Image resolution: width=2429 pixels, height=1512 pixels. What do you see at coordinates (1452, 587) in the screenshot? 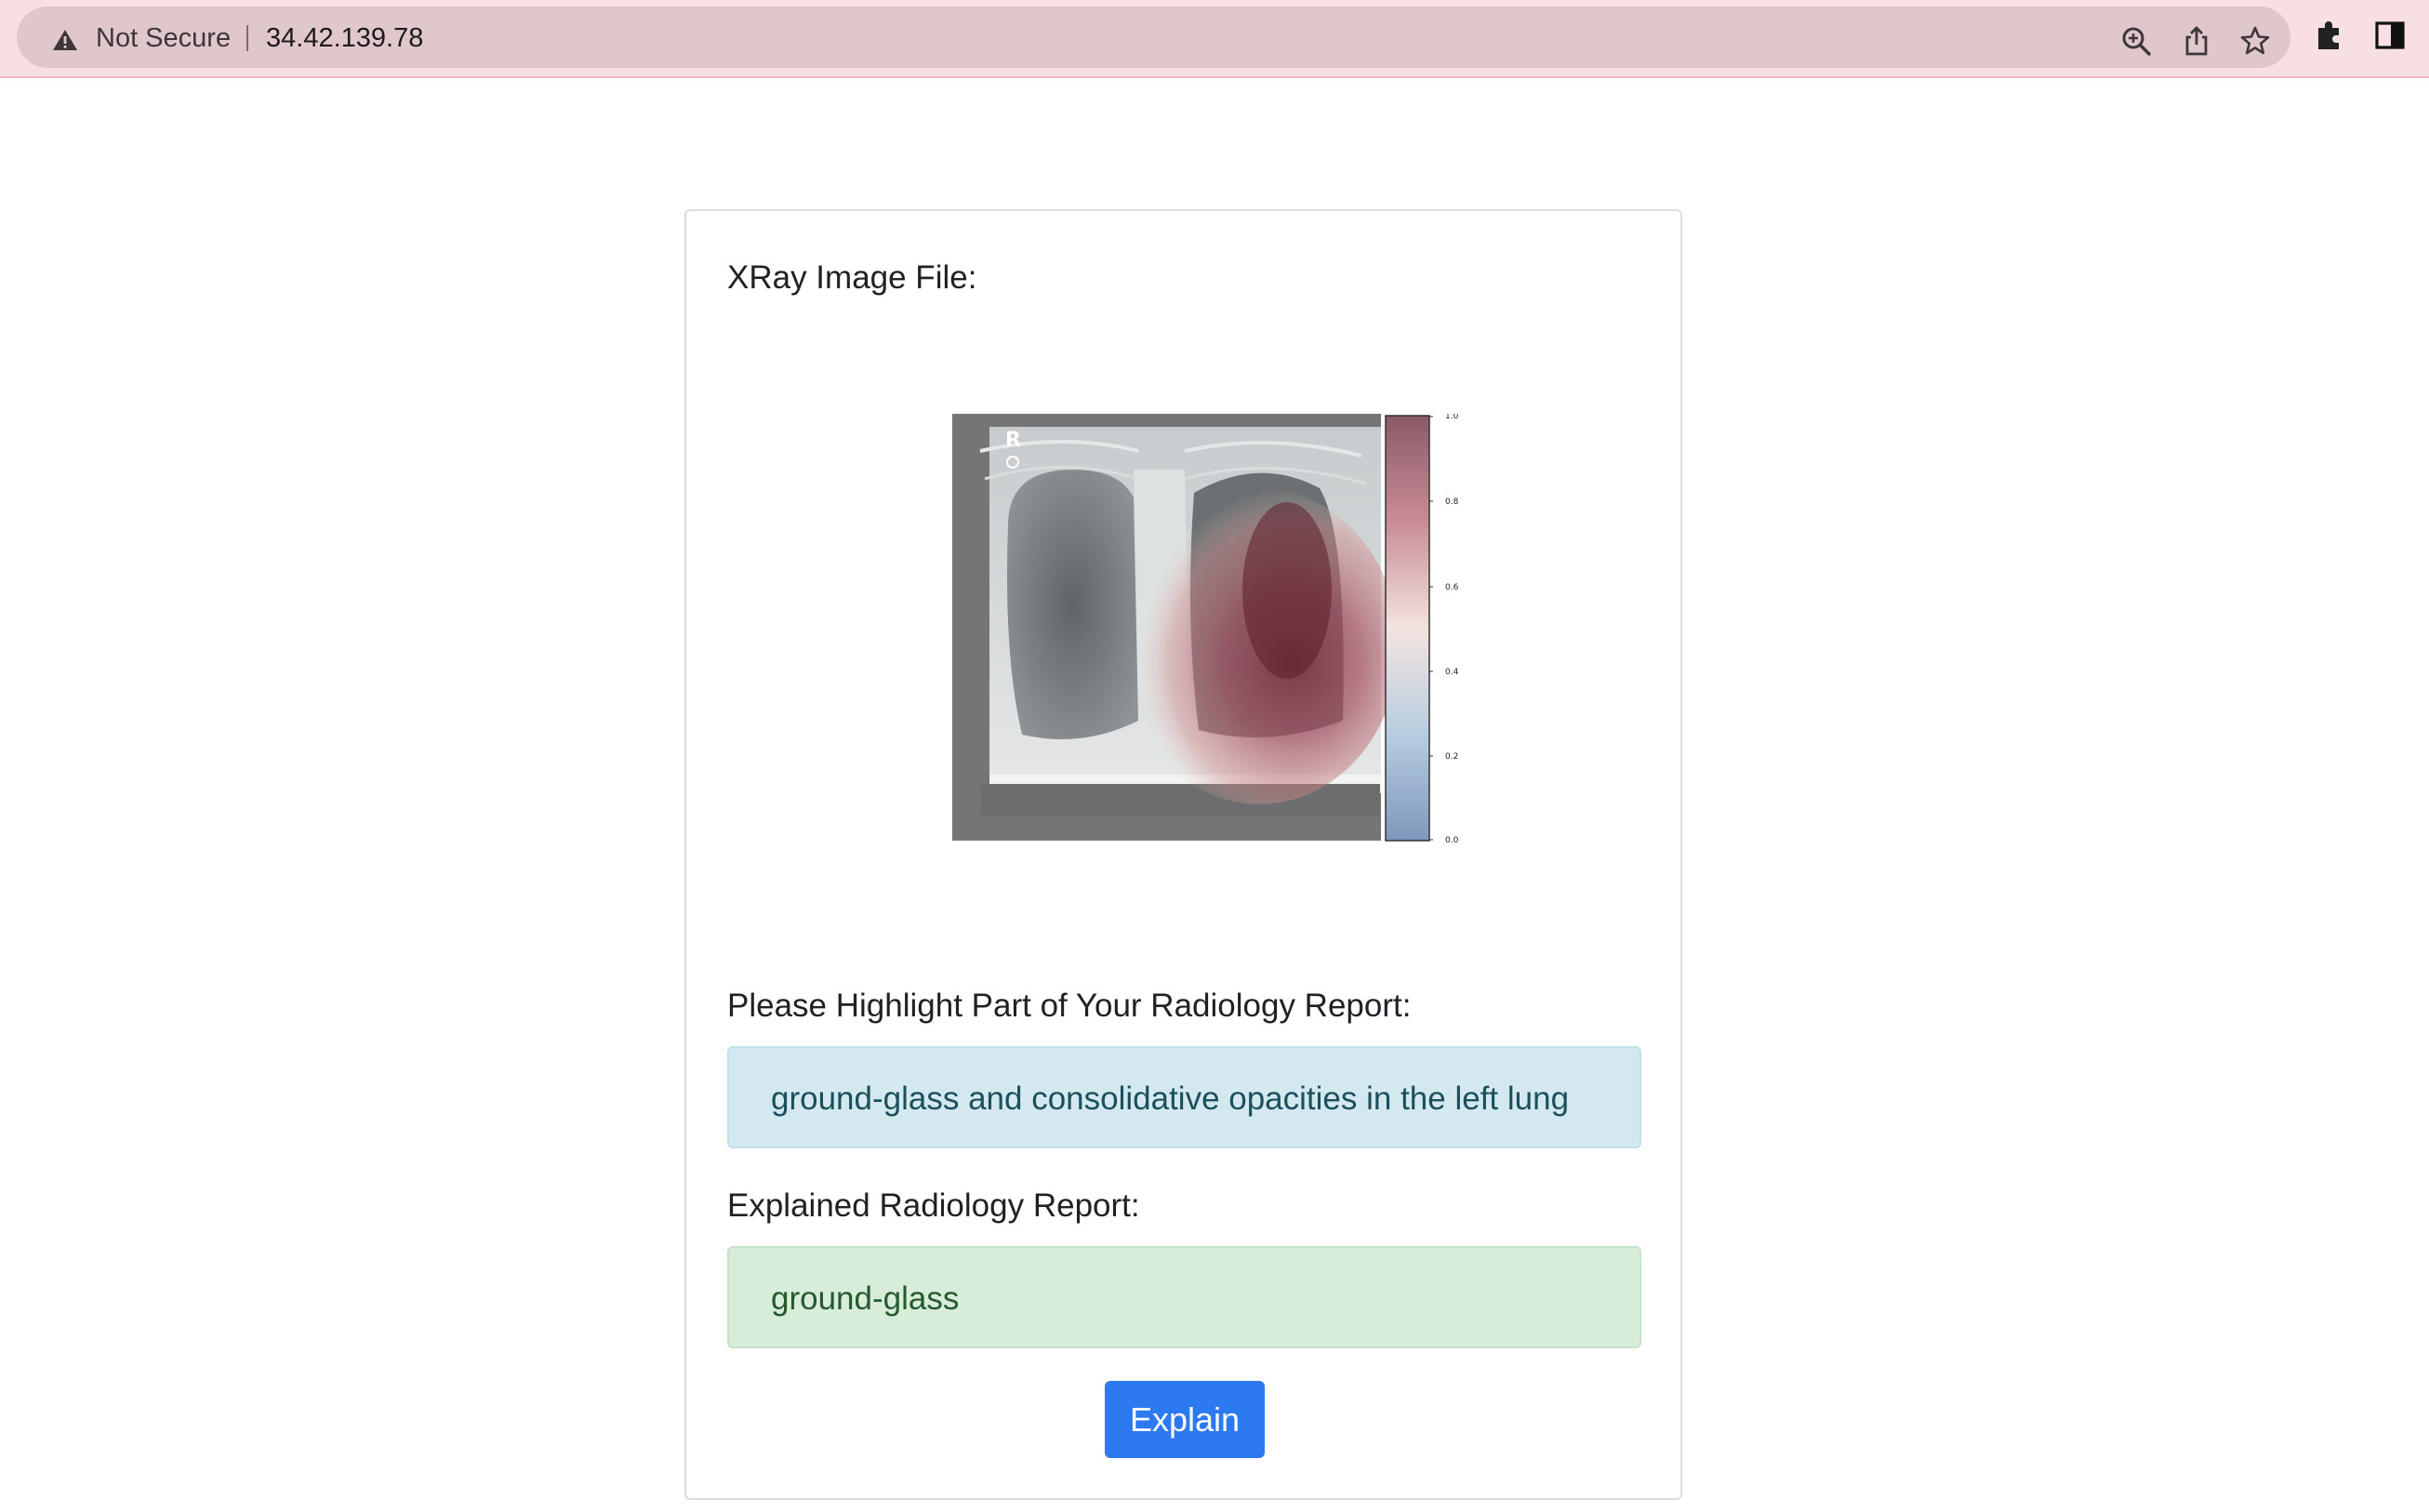
I see `colorbar-tick-0.6: 0.6` at bounding box center [1452, 587].